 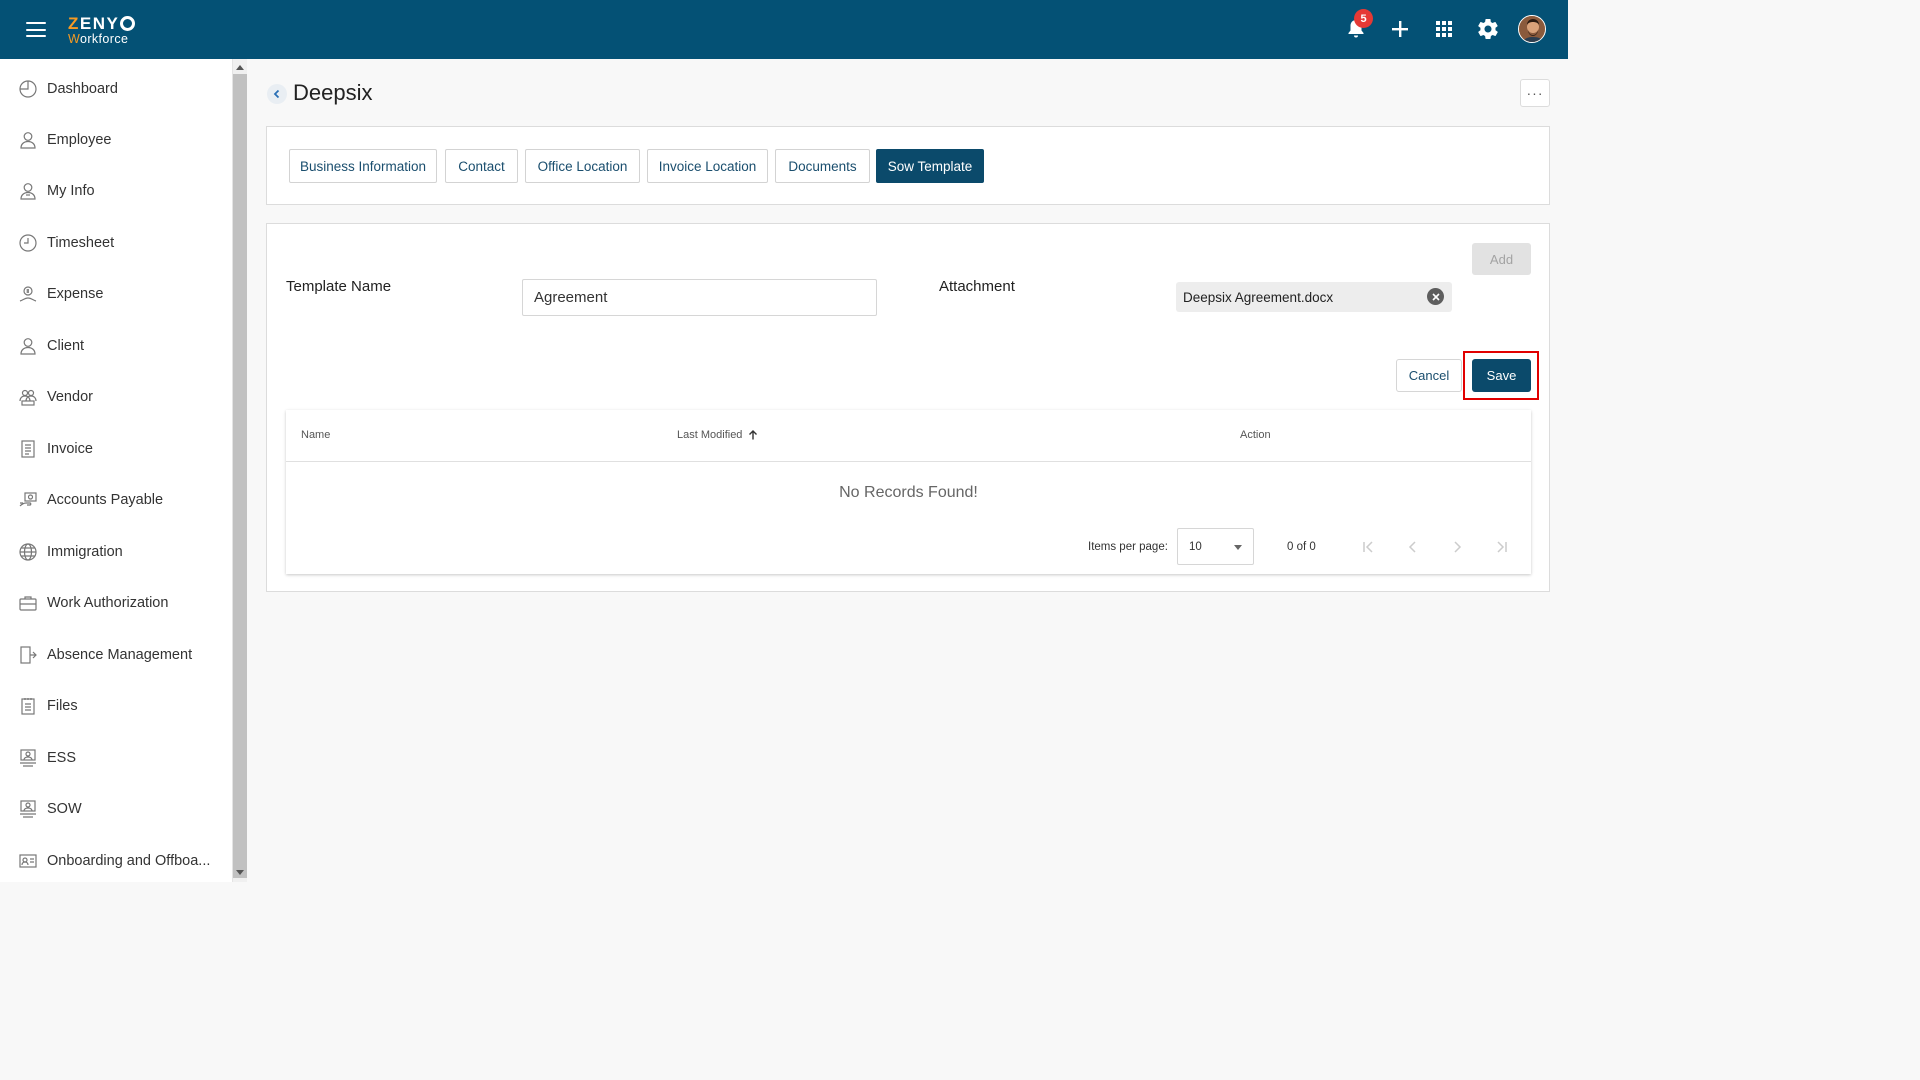 I want to click on add-button, so click(x=1400, y=29).